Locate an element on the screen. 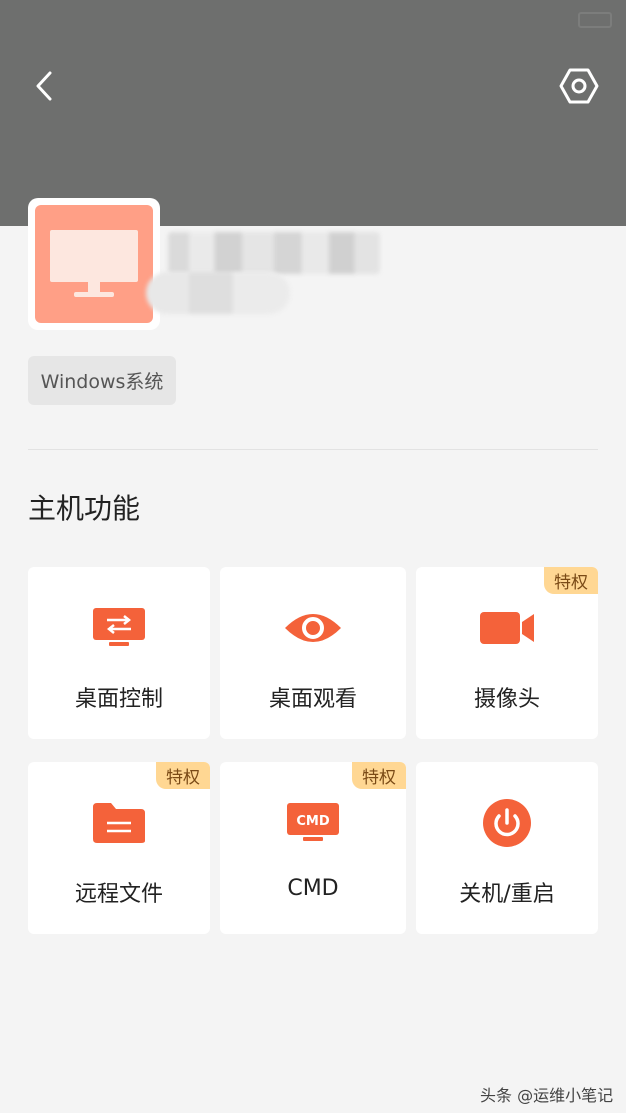  function-label: CMD is located at coordinates (313, 888).